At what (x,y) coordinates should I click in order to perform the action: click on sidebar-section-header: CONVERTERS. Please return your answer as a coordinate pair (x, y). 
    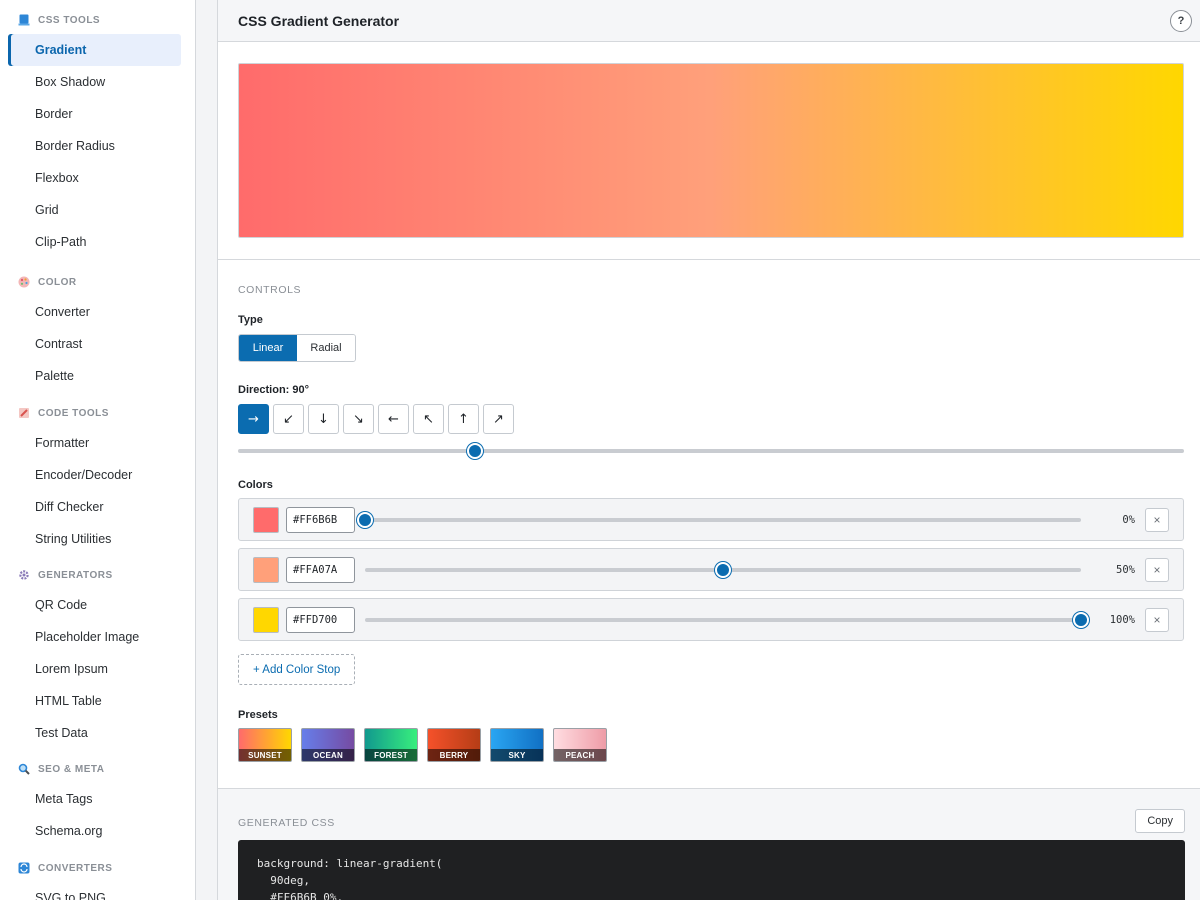
    Looking at the image, I should click on (97, 868).